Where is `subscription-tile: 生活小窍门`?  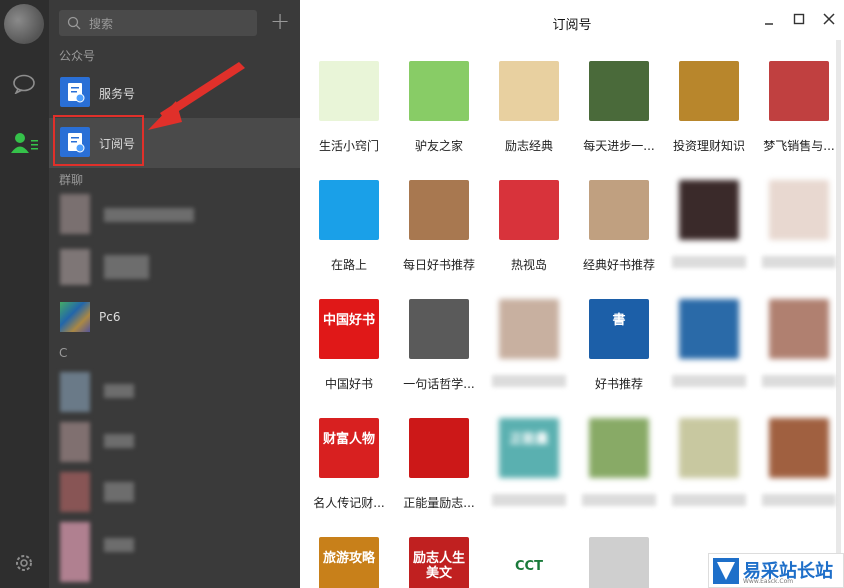 subscription-tile: 生活小窍门 is located at coordinates (349, 107).